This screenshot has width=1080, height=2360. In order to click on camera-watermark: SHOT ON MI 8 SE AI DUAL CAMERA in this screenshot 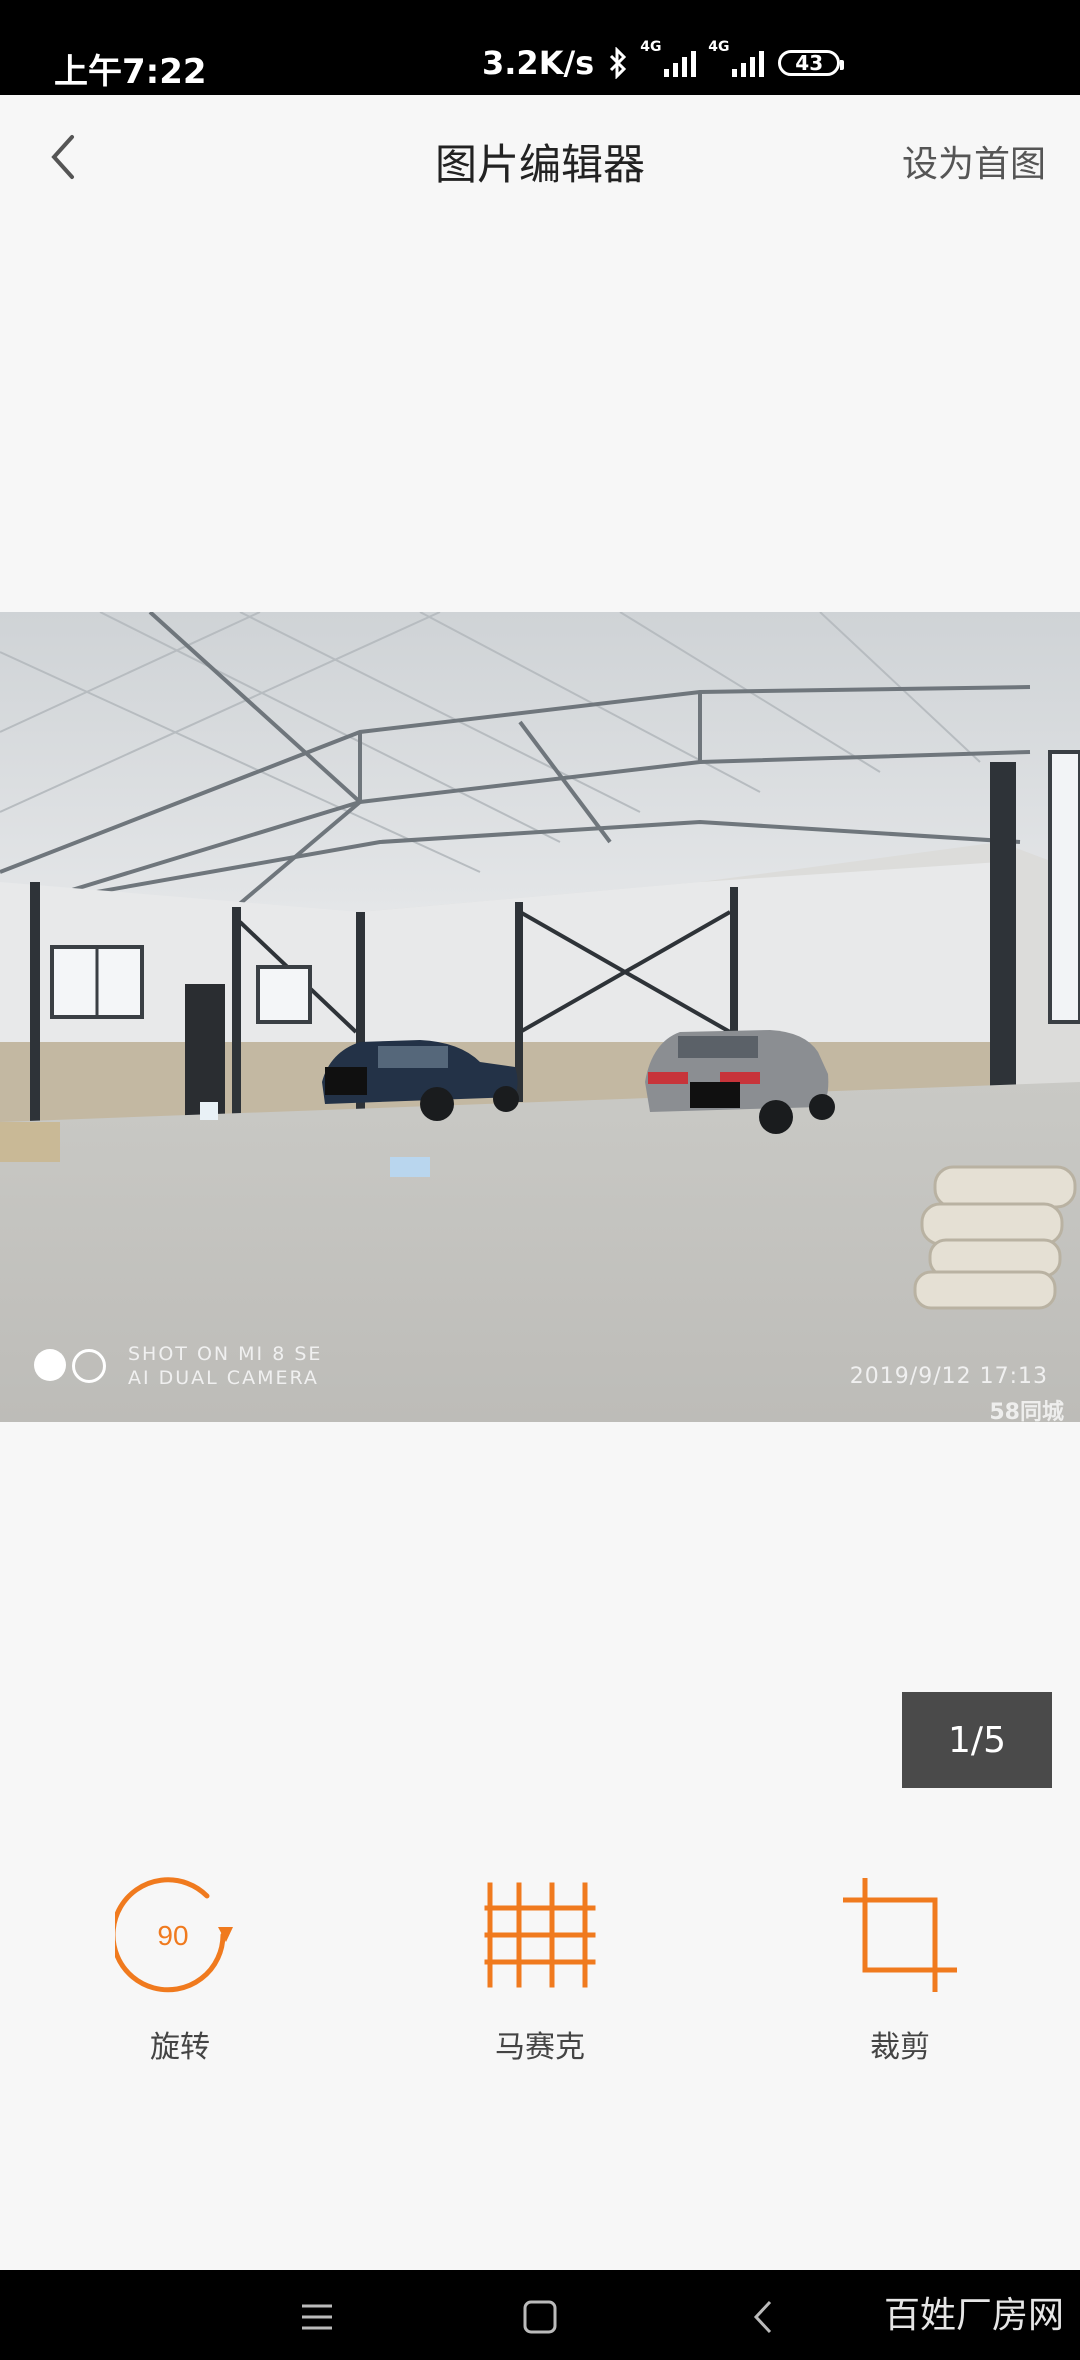, I will do `click(178, 1366)`.